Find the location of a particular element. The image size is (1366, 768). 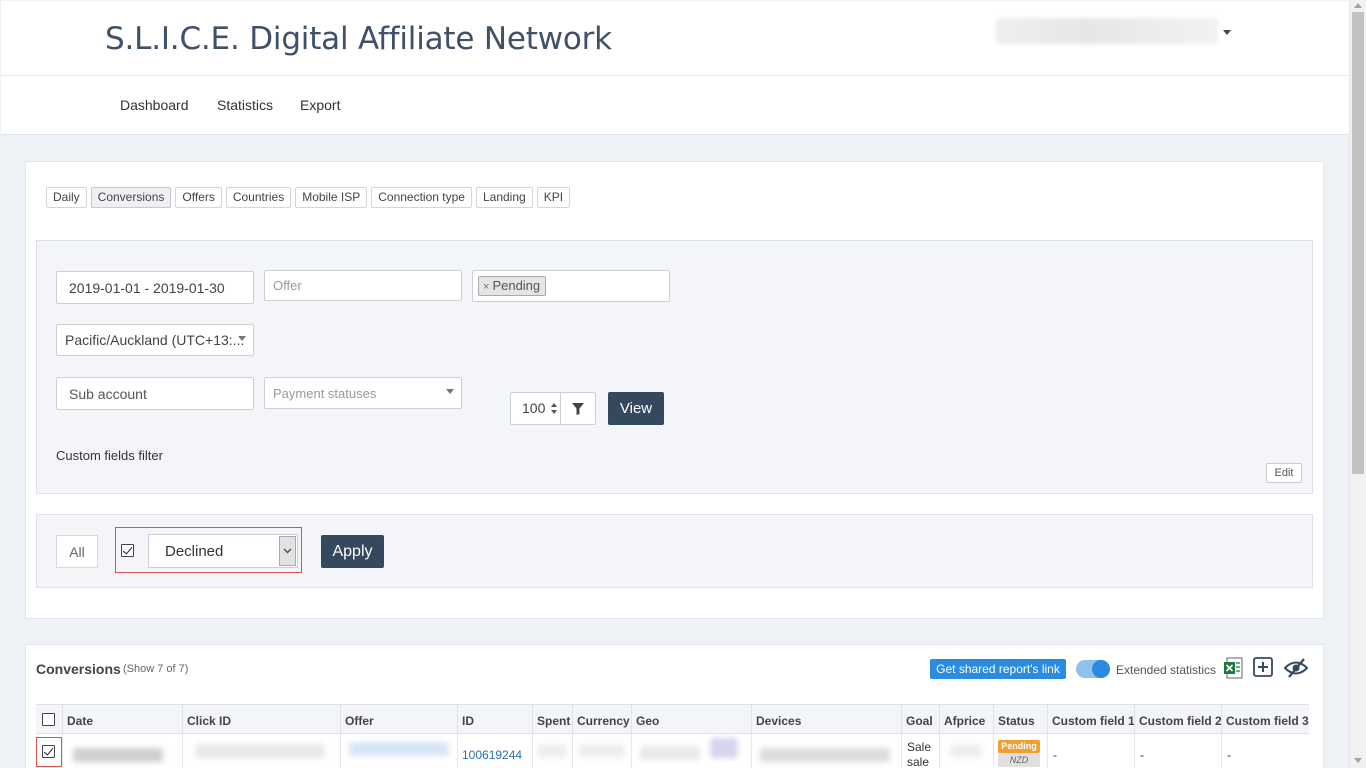

column-header-spent: Spent is located at coordinates (552, 720).